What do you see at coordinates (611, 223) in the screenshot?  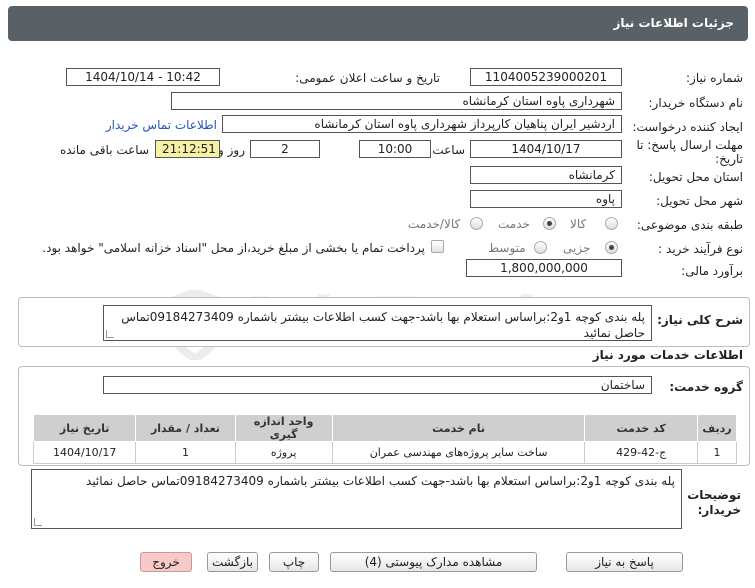 I see `category-radio-goods` at bounding box center [611, 223].